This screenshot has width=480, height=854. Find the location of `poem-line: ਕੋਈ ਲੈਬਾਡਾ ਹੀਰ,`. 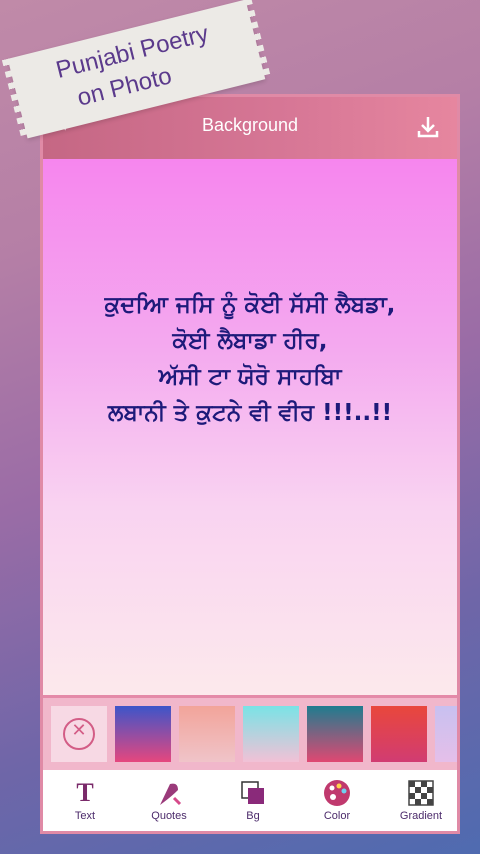

poem-line: ਕੋਈ ਲੈਬਾਡਾ ਹੀਰ, is located at coordinates (250, 341).